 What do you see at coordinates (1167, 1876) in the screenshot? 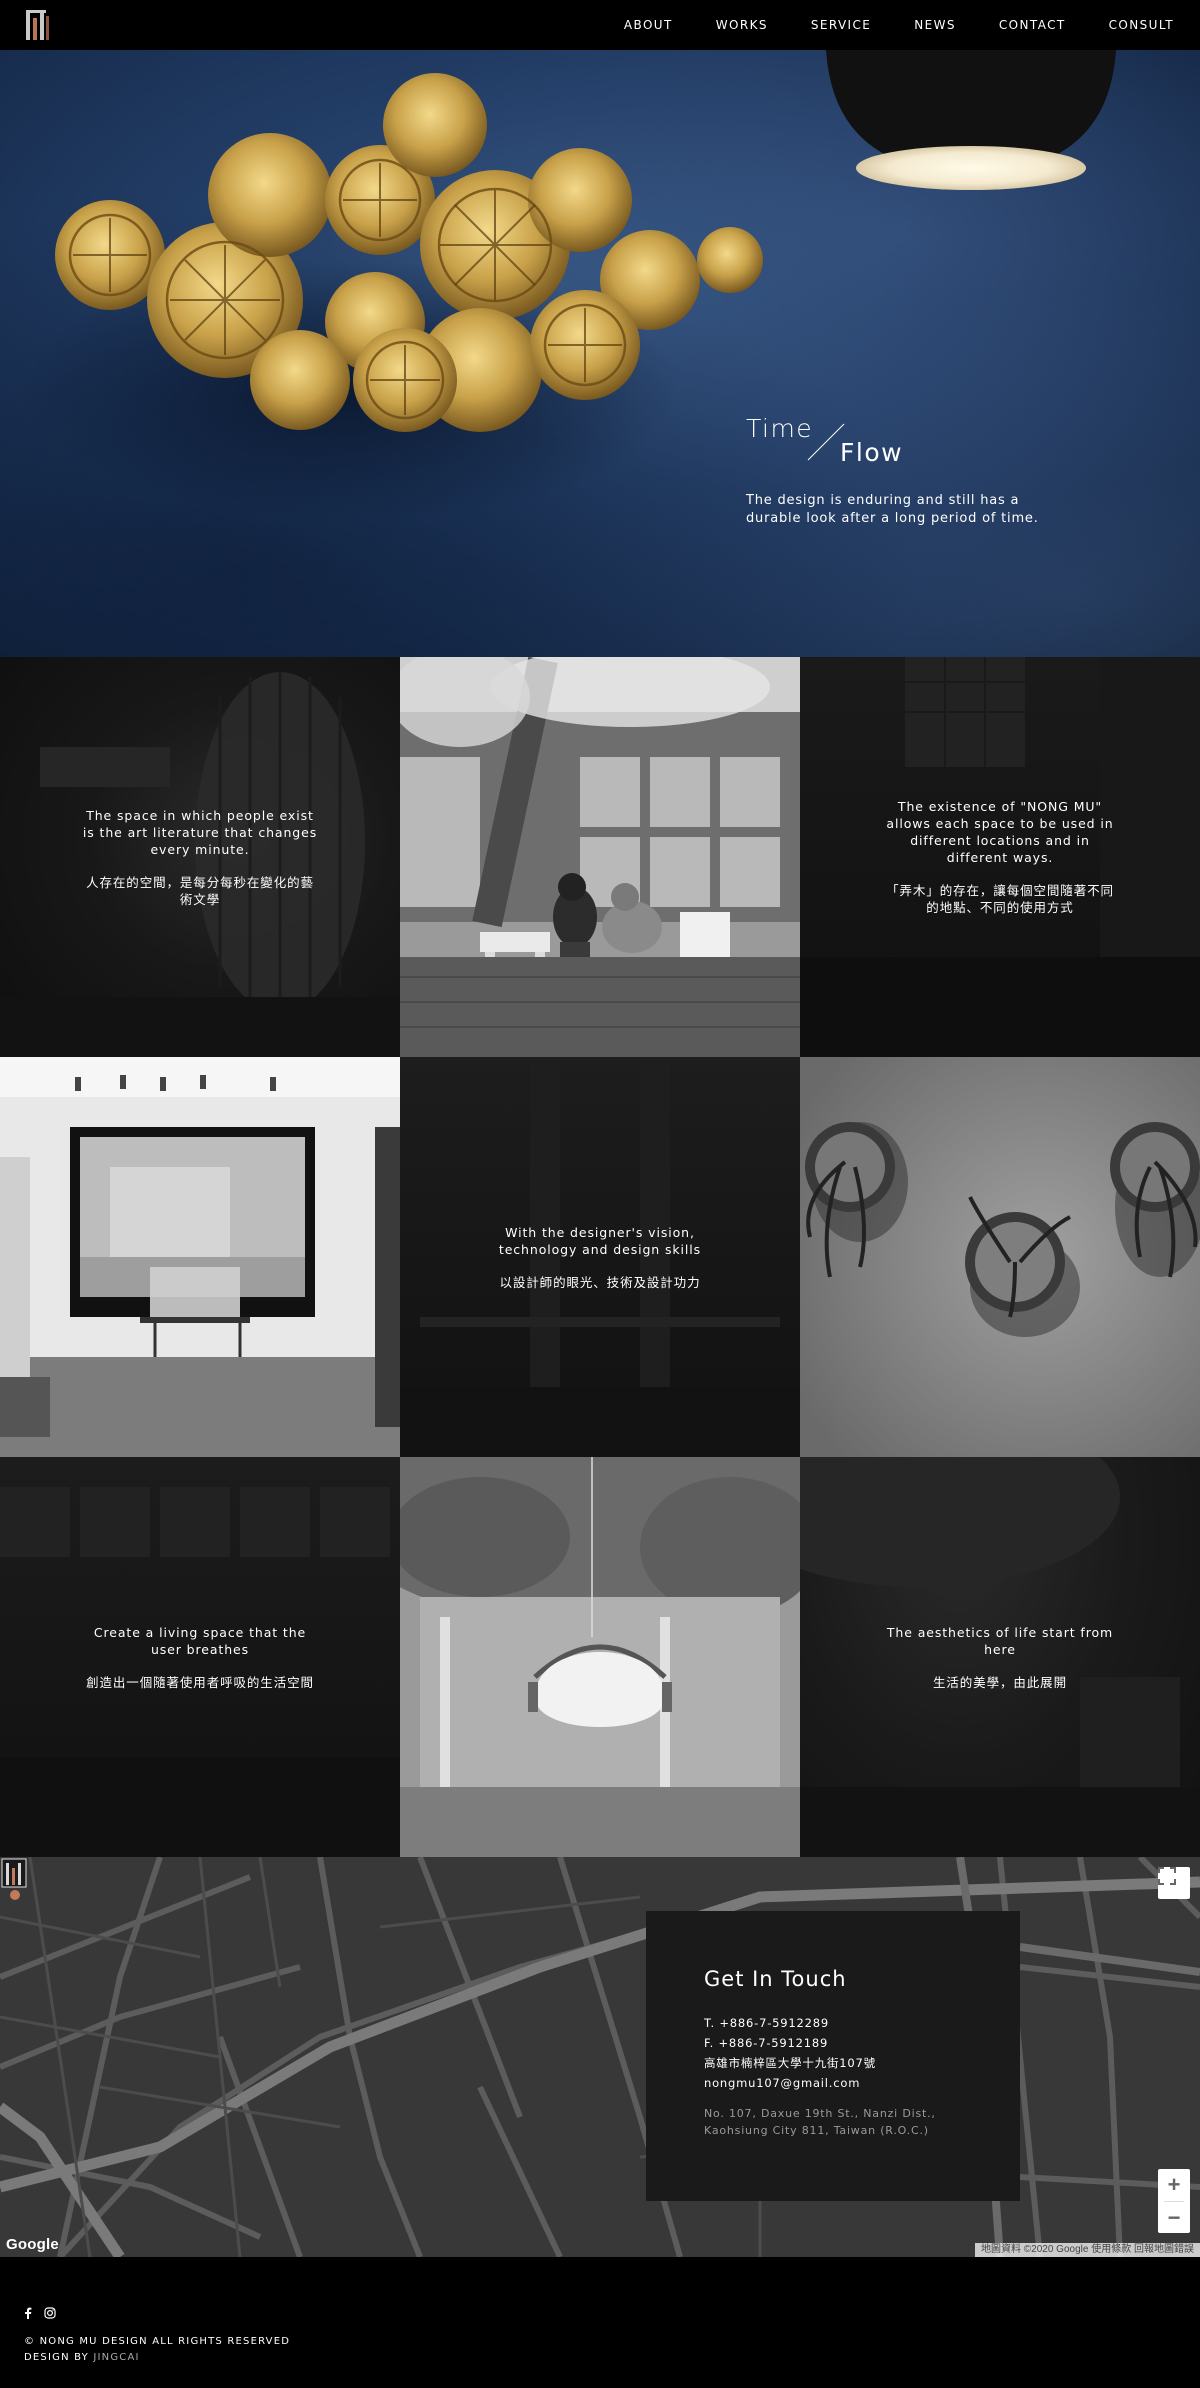
I see `fullscreen-icon` at bounding box center [1167, 1876].